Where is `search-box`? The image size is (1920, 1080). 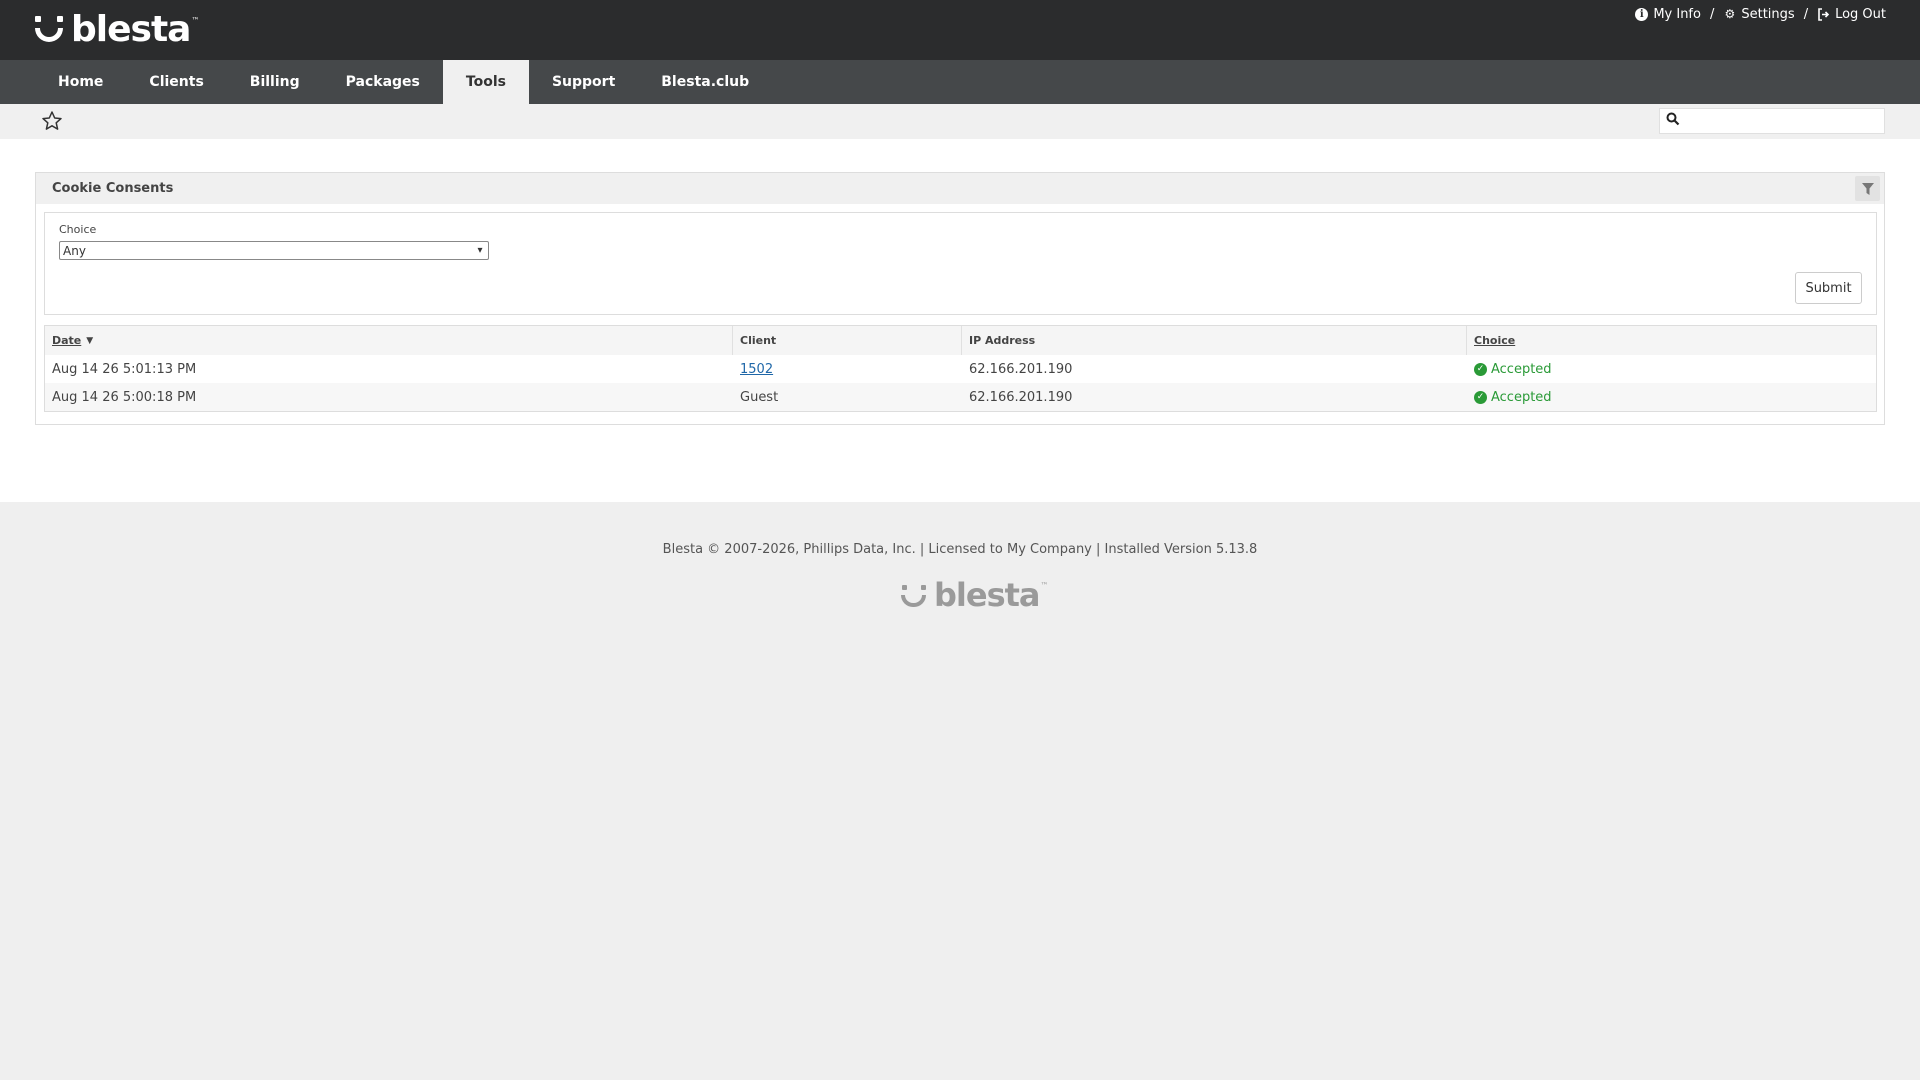 search-box is located at coordinates (1772, 121).